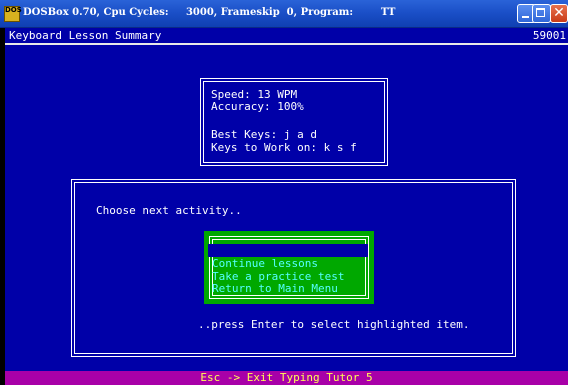 This screenshot has width=568, height=385. I want to click on keys-to-work-on-stat: Keys to Work on: k s f, so click(284, 147).